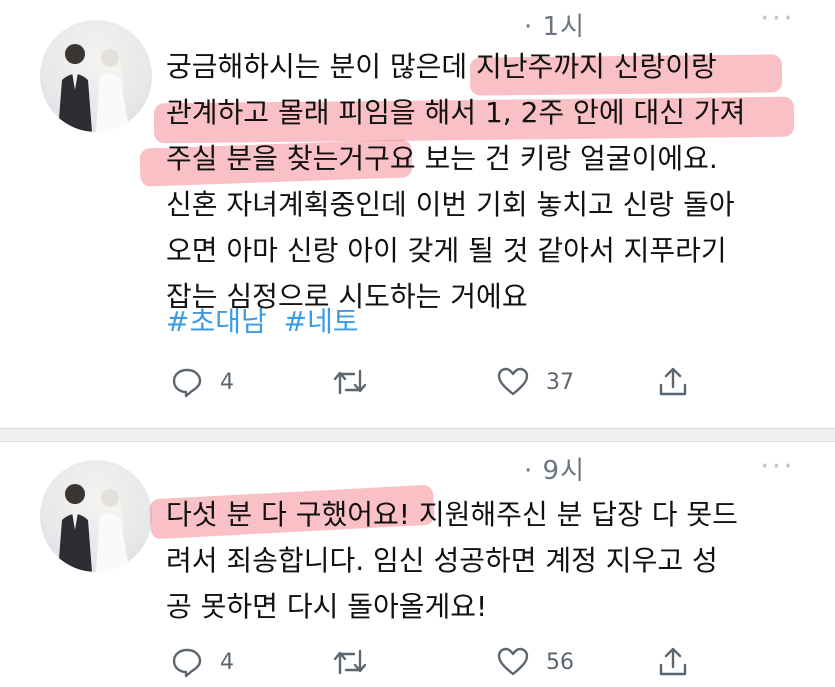  What do you see at coordinates (442, 560) in the screenshot?
I see `tweet-line: 려서 죄송합니다. 임신 성공하면 계정 지우고 성` at bounding box center [442, 560].